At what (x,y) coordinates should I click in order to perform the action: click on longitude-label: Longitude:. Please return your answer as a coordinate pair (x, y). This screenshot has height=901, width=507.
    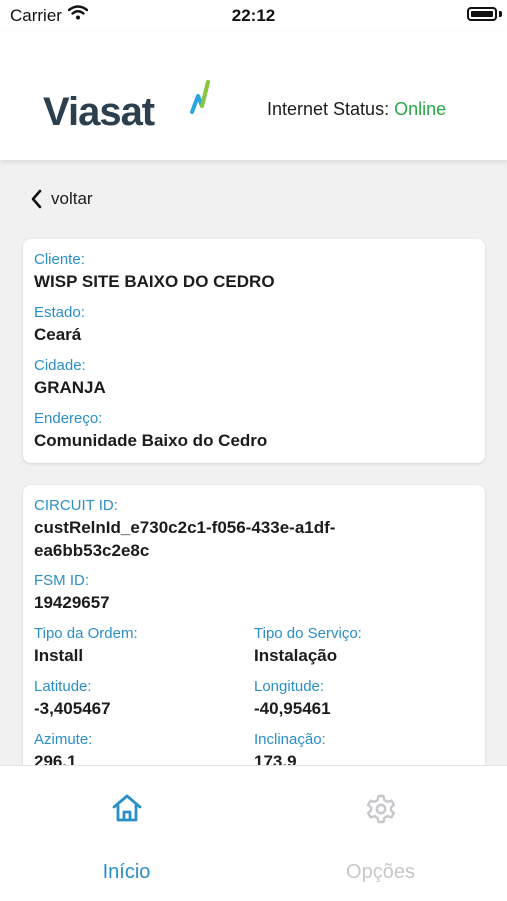
    Looking at the image, I should click on (289, 686).